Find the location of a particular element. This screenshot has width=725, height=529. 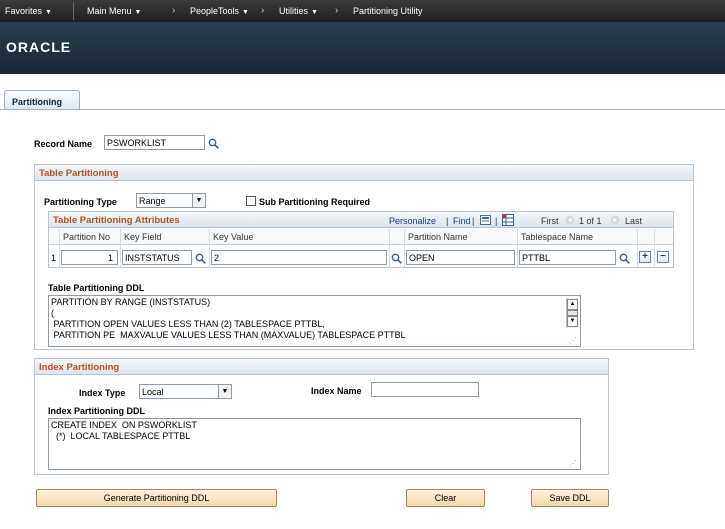

column-partition-no: Partition No is located at coordinates (86, 237).